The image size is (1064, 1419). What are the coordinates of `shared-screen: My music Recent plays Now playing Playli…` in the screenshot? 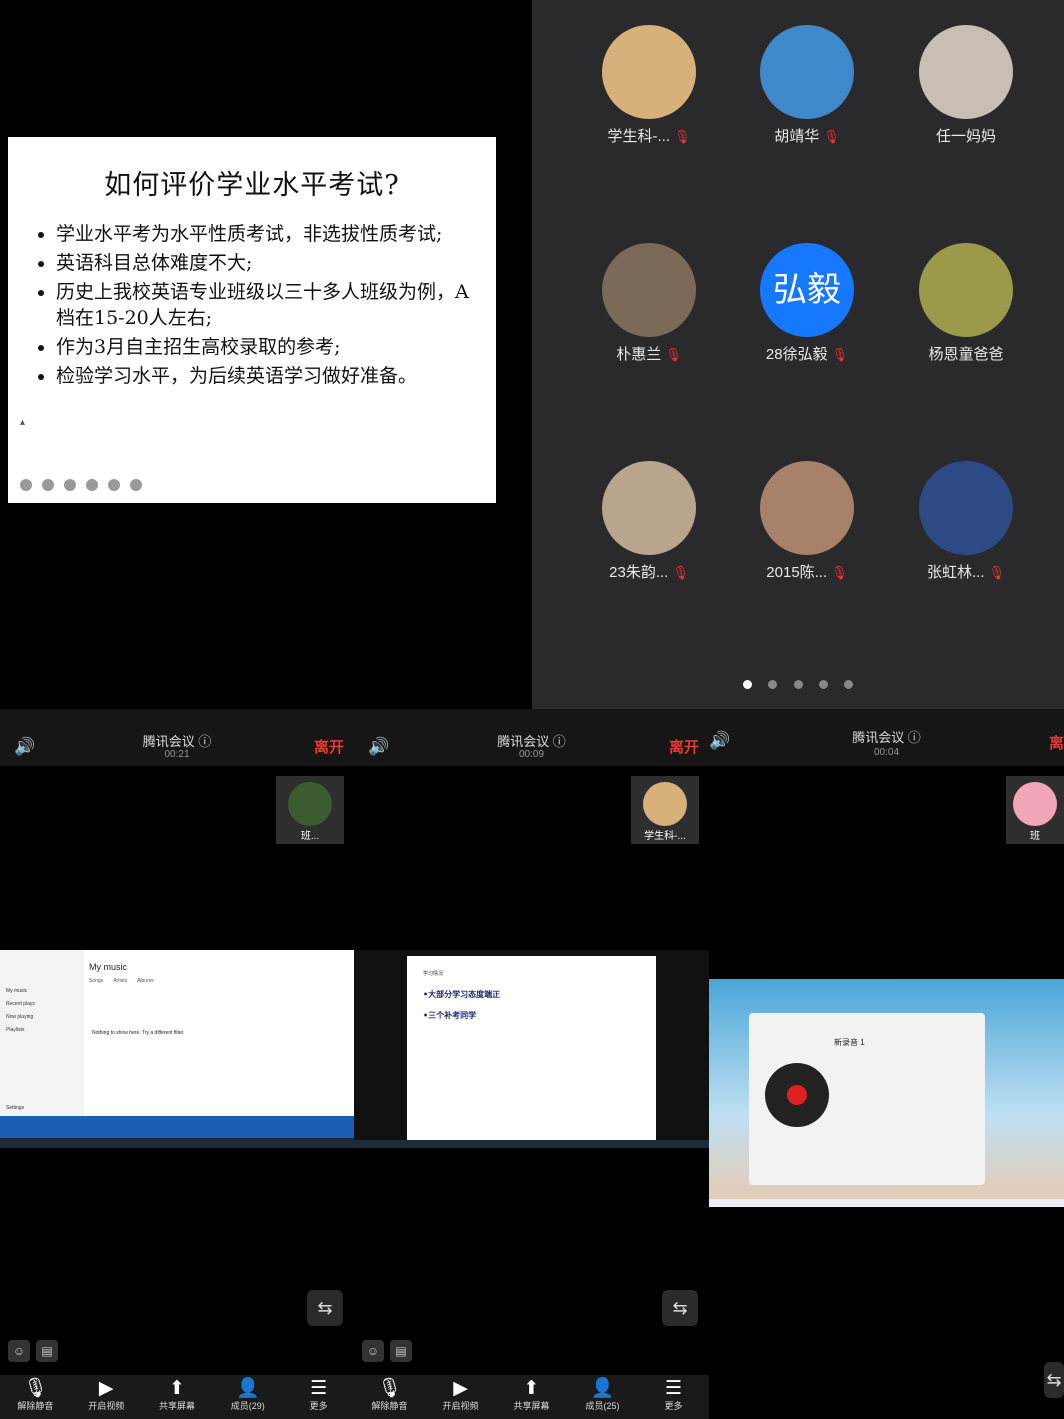 It's located at (177, 1049).